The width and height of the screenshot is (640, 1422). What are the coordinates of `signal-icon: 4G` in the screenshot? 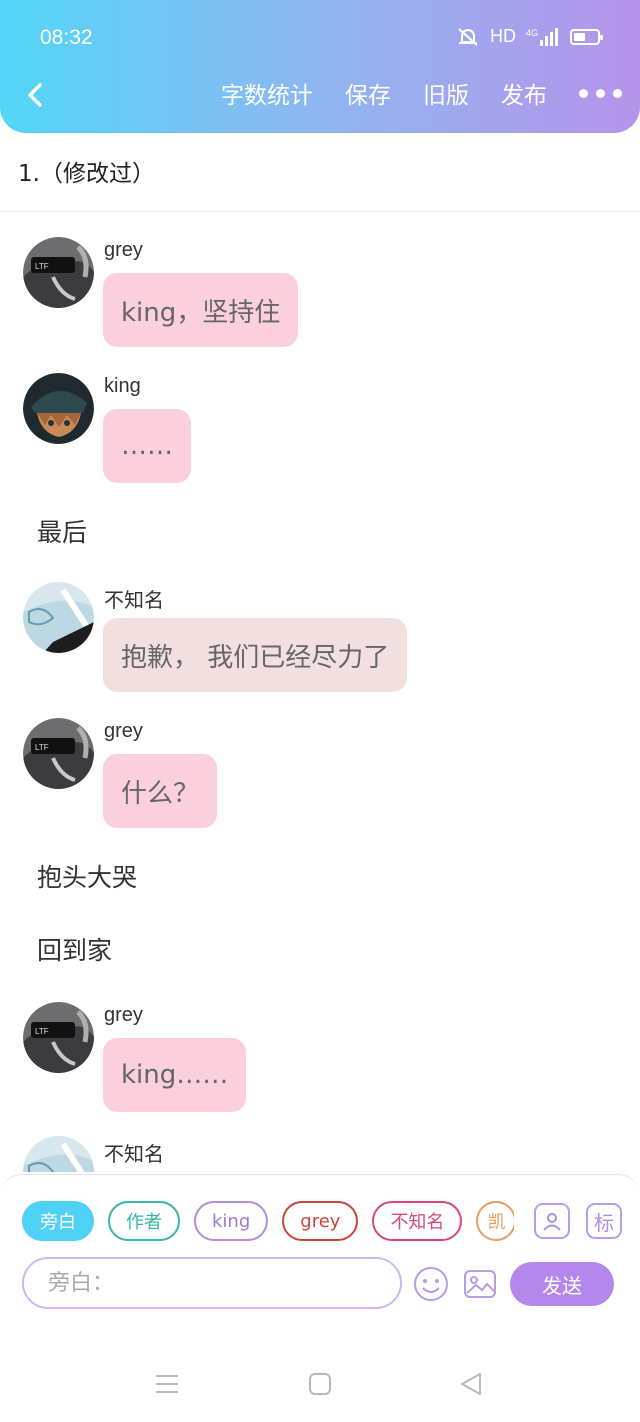 It's located at (542, 36).